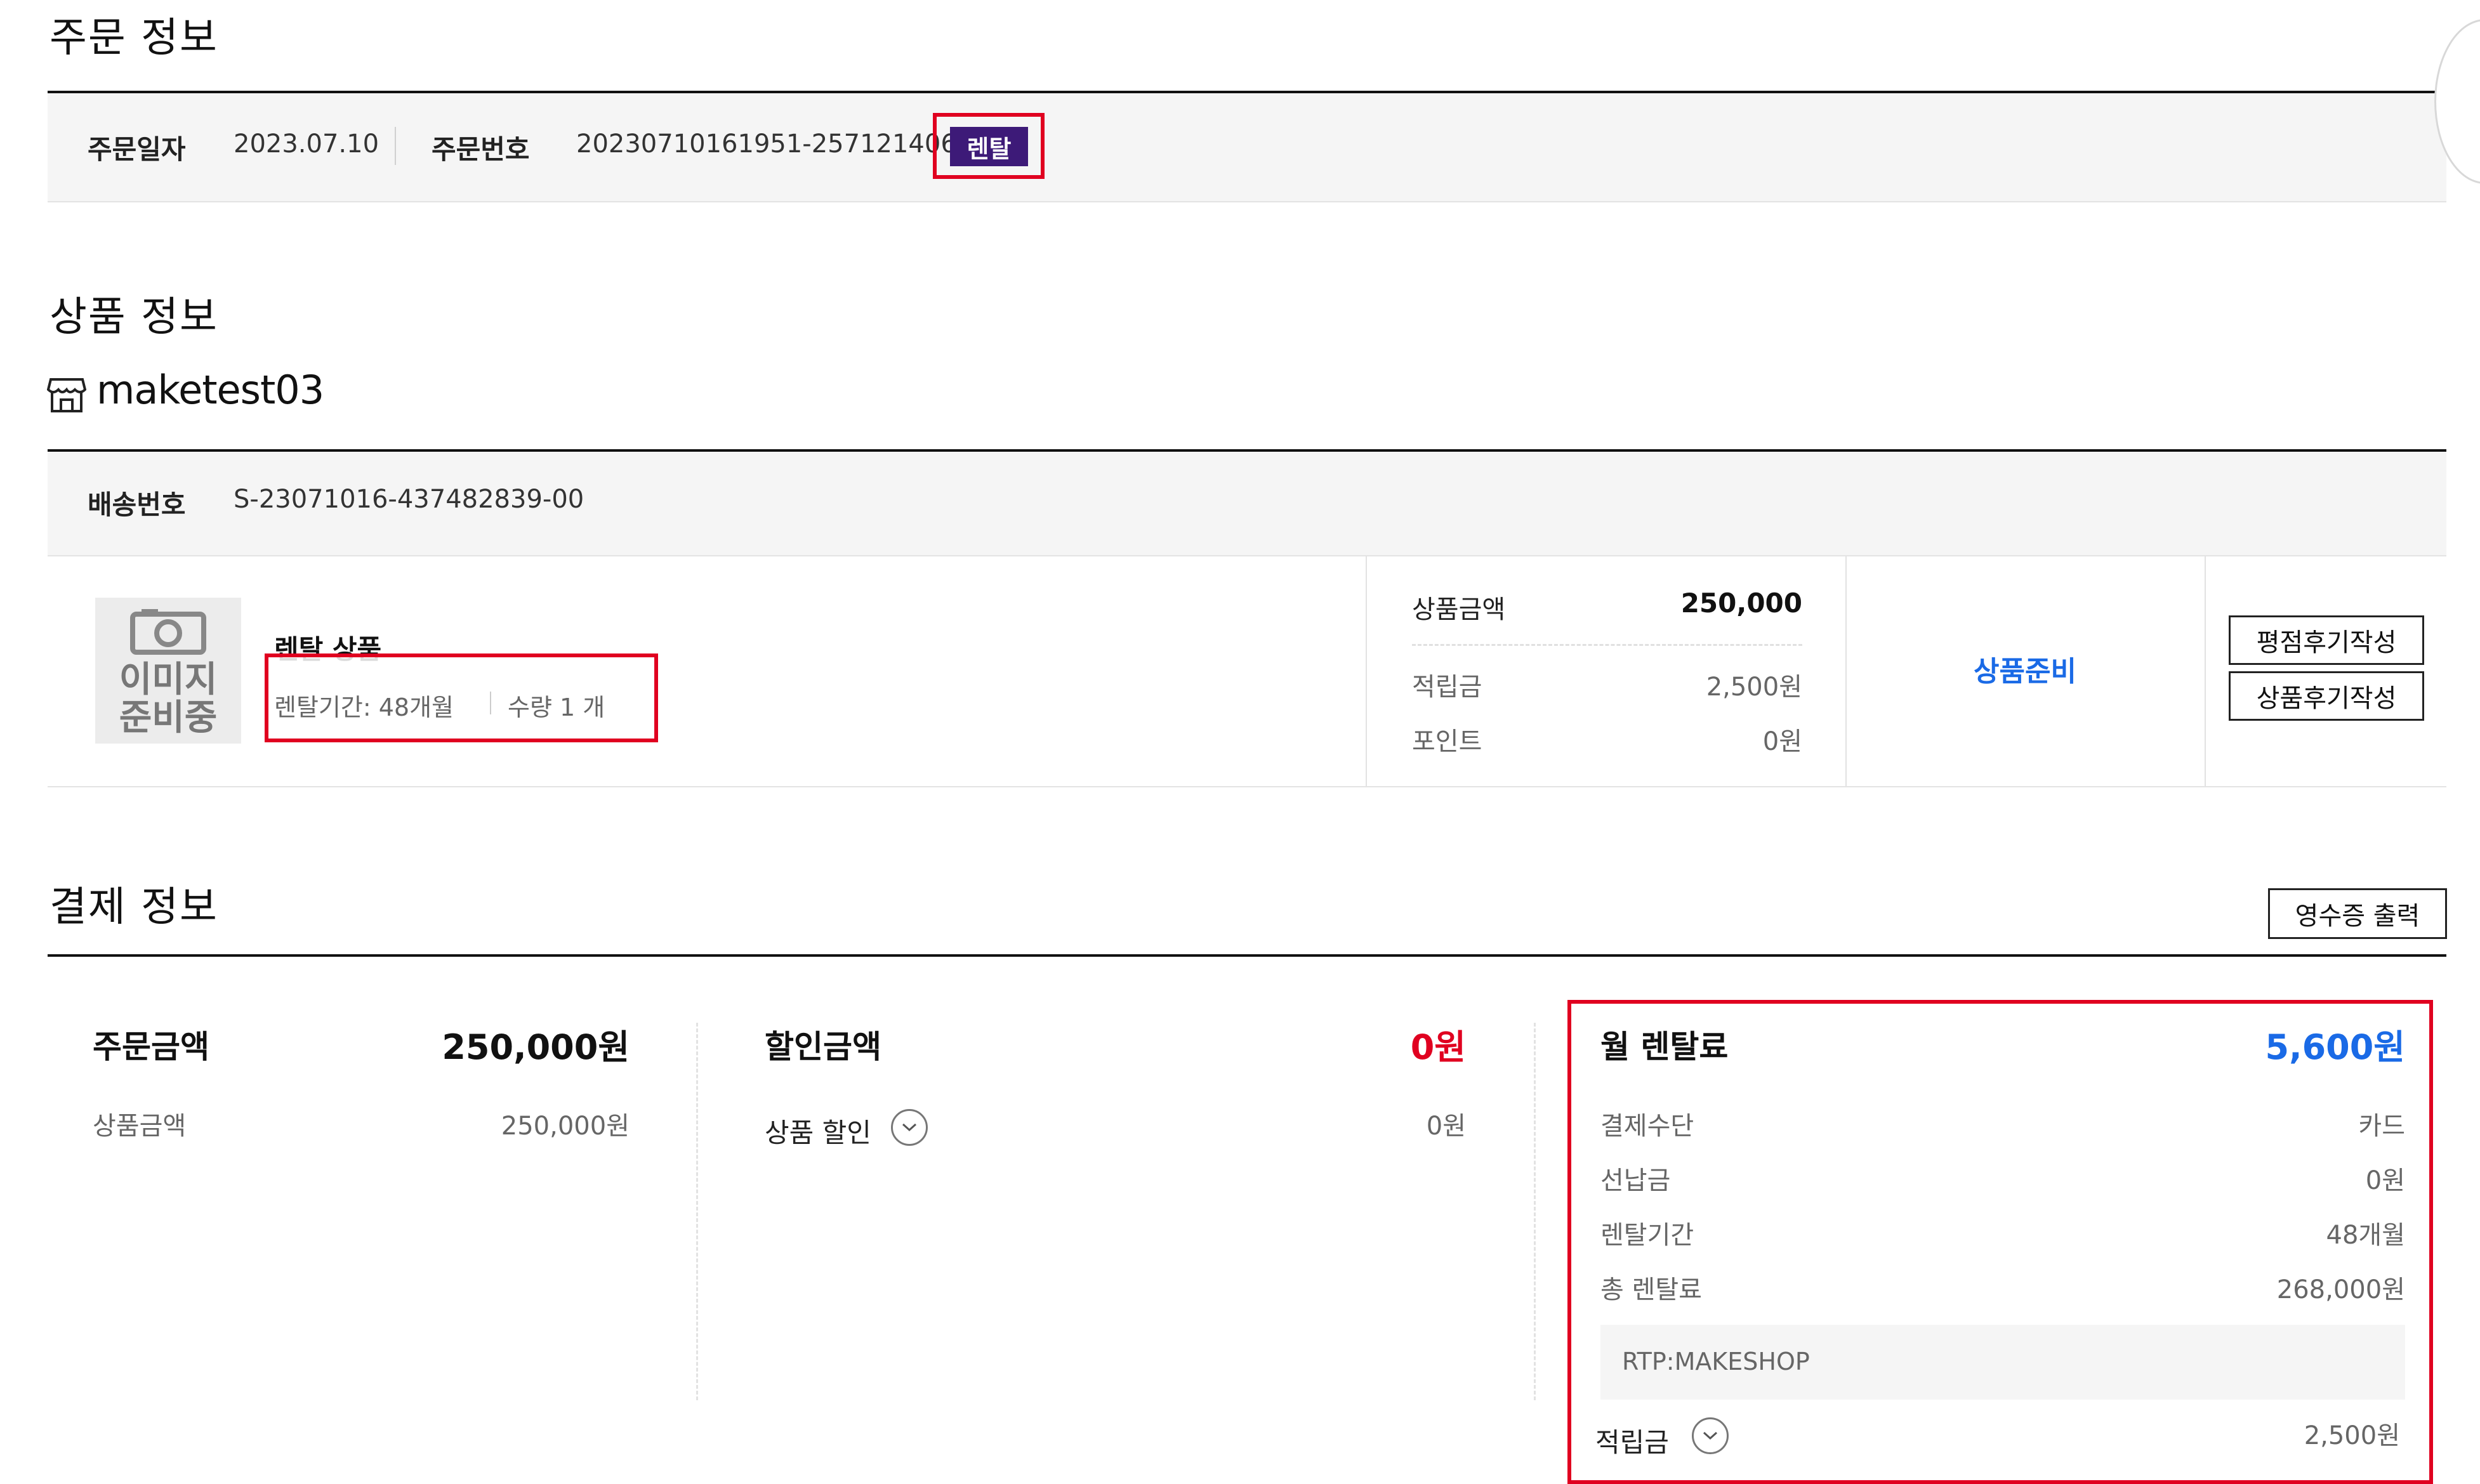 The image size is (2480, 1484). Describe the element at coordinates (151, 1046) in the screenshot. I see `order-amount-label: 주문금액` at that location.